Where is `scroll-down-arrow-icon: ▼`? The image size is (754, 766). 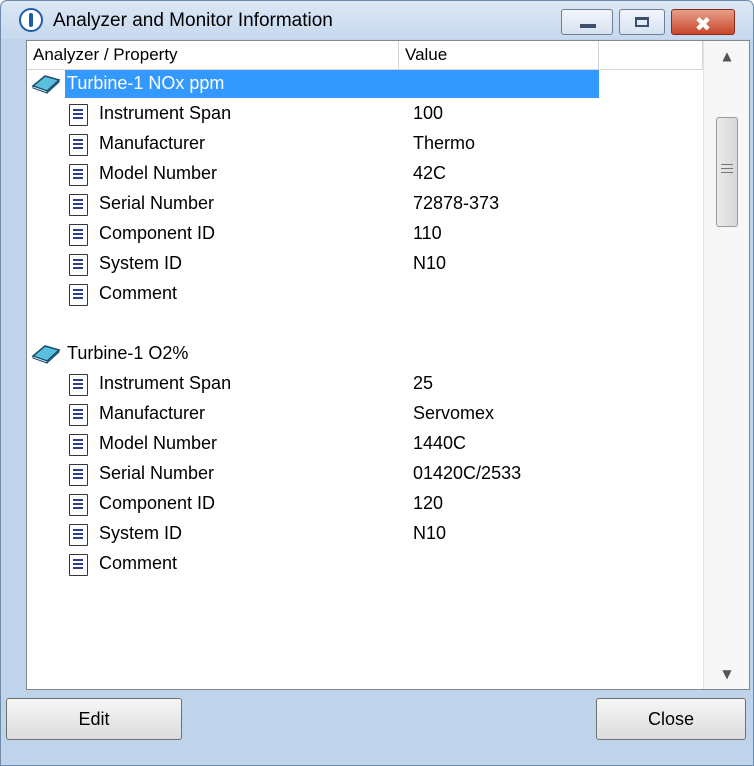 scroll-down-arrow-icon: ▼ is located at coordinates (726, 674).